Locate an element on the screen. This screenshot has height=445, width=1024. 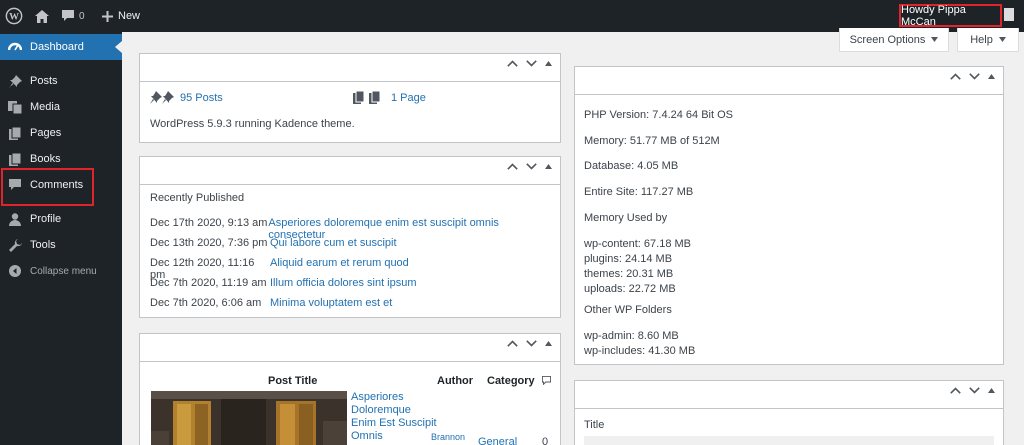
column-header-author: Author is located at coordinates (455, 381).